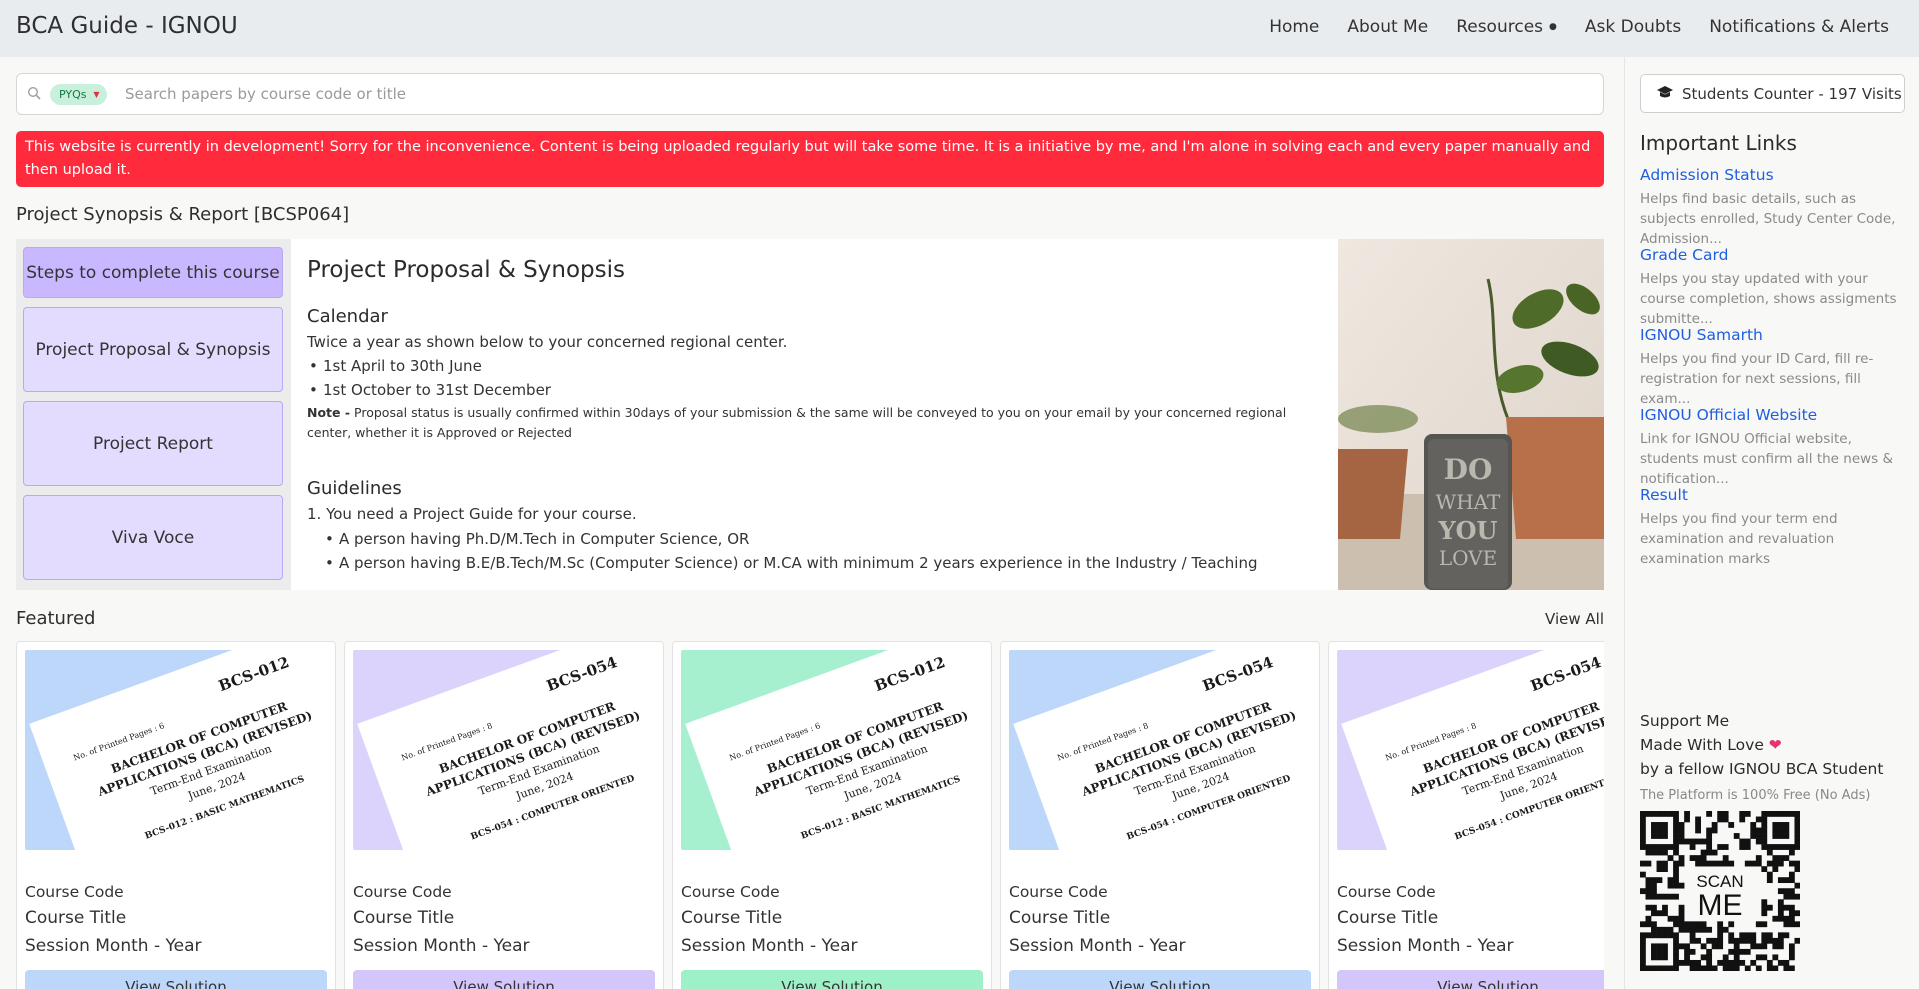 This screenshot has height=989, width=1919. What do you see at coordinates (430, 390) in the screenshot?
I see `calendar-item: 1st October to 31st December` at bounding box center [430, 390].